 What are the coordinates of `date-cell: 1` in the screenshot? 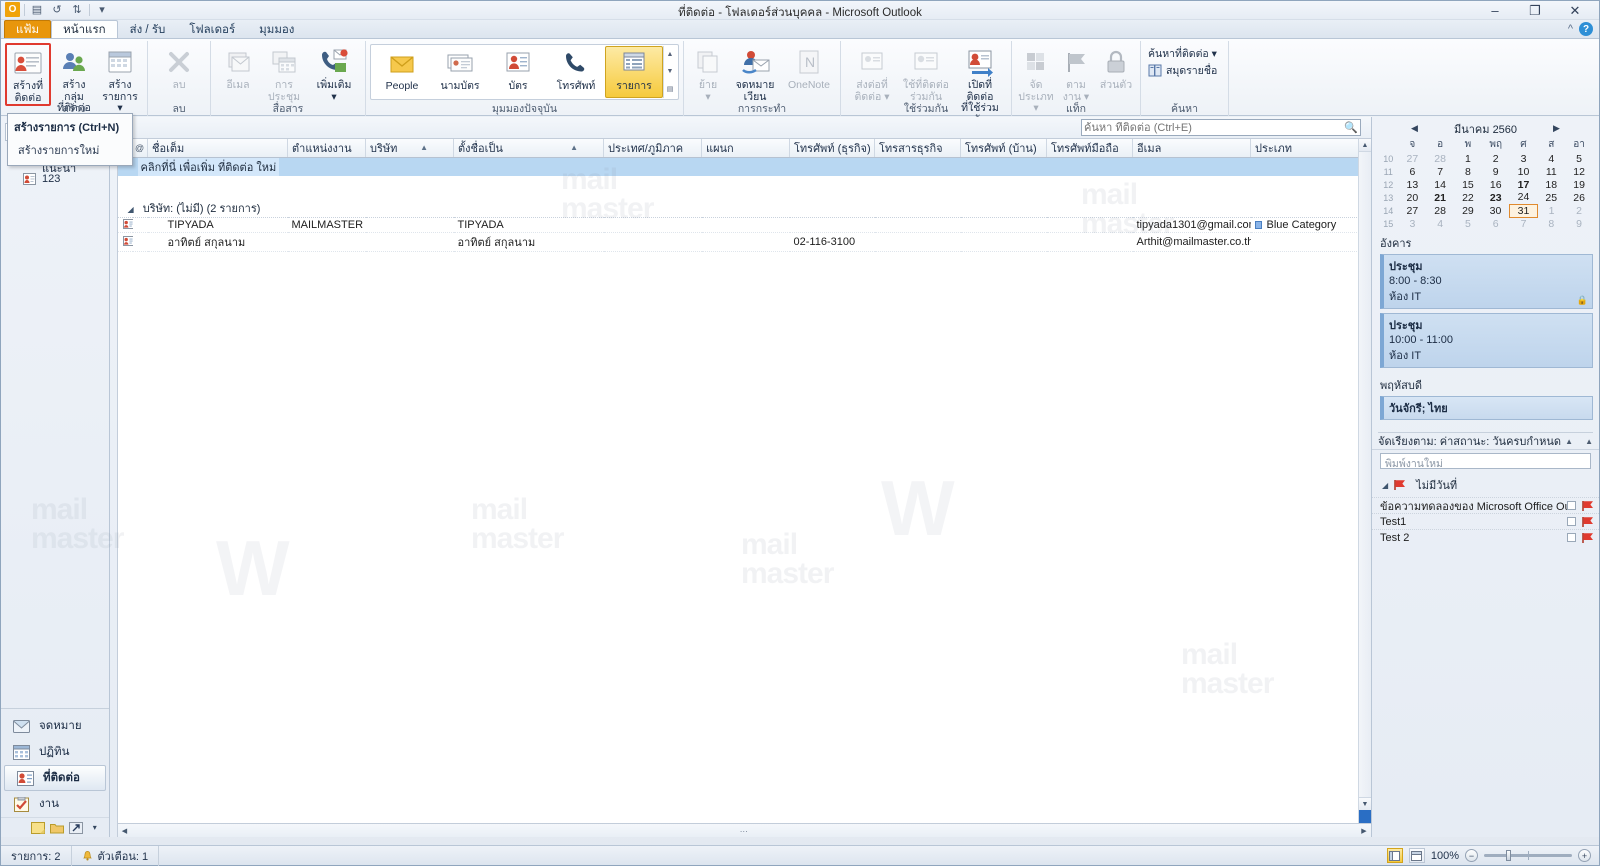 It's located at (1468, 158).